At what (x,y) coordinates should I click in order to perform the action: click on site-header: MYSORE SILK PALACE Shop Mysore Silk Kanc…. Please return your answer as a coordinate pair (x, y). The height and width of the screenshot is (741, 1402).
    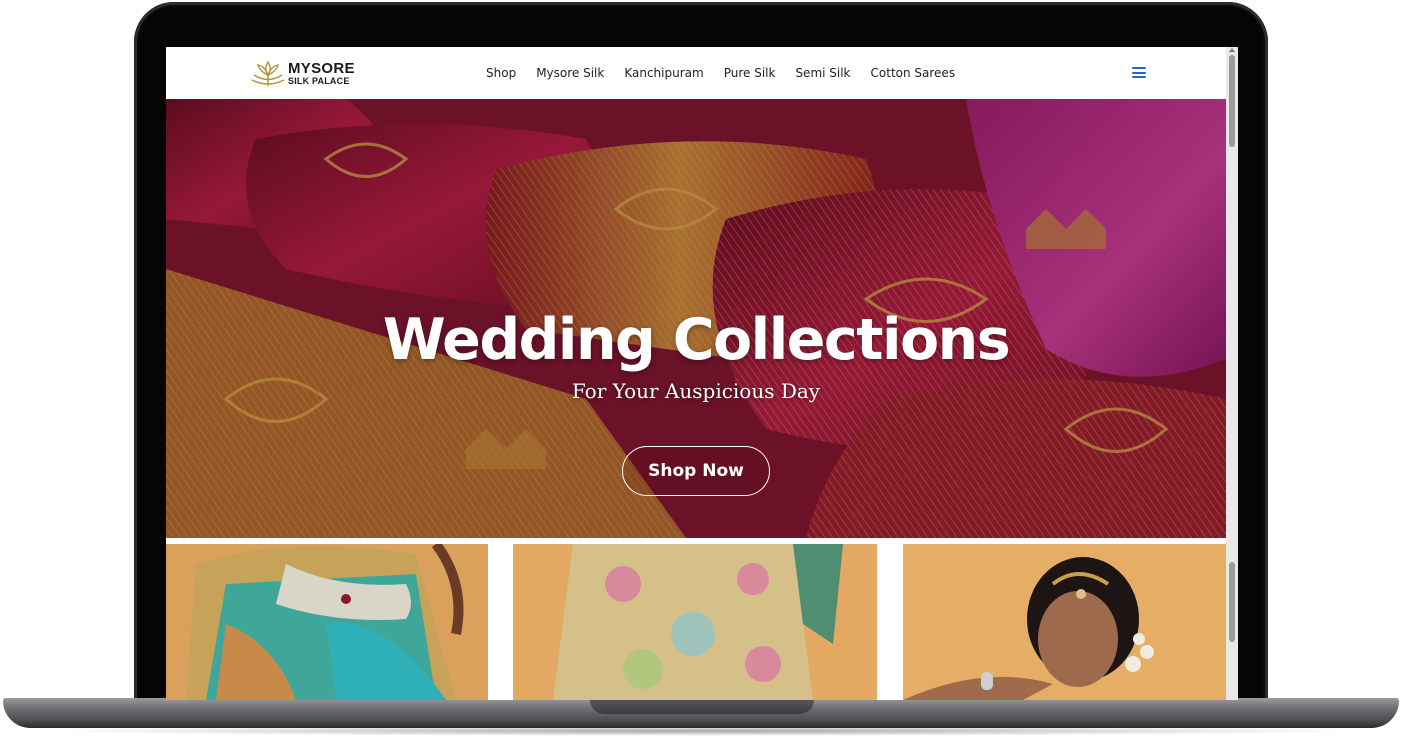
    Looking at the image, I should click on (696, 73).